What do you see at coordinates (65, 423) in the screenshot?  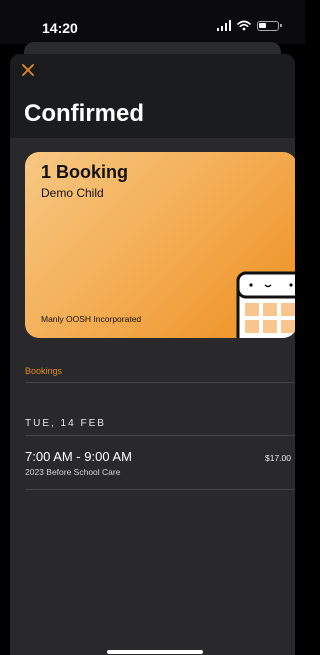 I see `booking-date-header: TUE, 14 FEB` at bounding box center [65, 423].